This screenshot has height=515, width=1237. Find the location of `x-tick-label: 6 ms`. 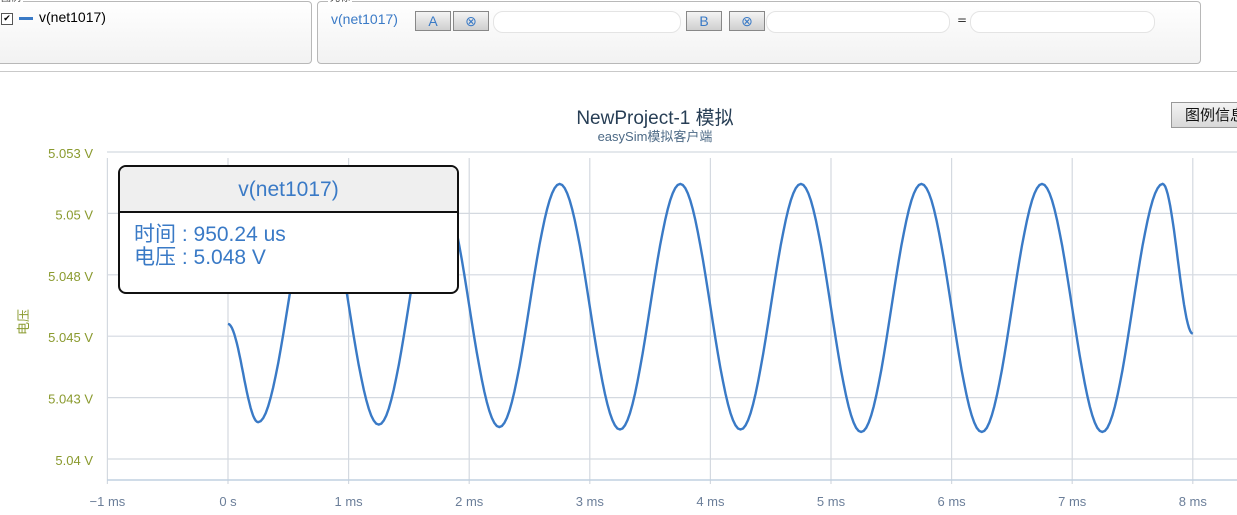

x-tick-label: 6 ms is located at coordinates (952, 501).